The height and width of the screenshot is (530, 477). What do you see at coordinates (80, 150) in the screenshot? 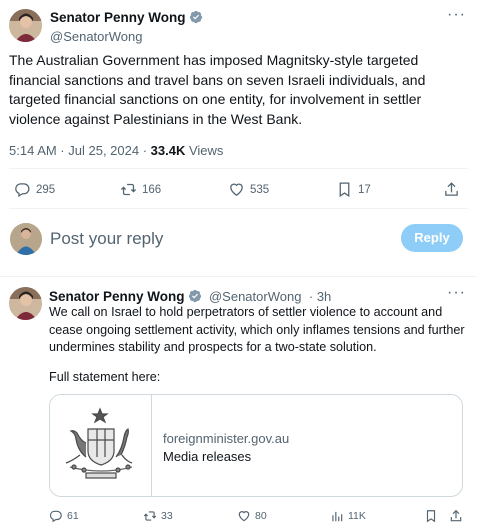
I see `tweet-timestamp: 5:14 AM · Jul 25, 2024 ·` at bounding box center [80, 150].